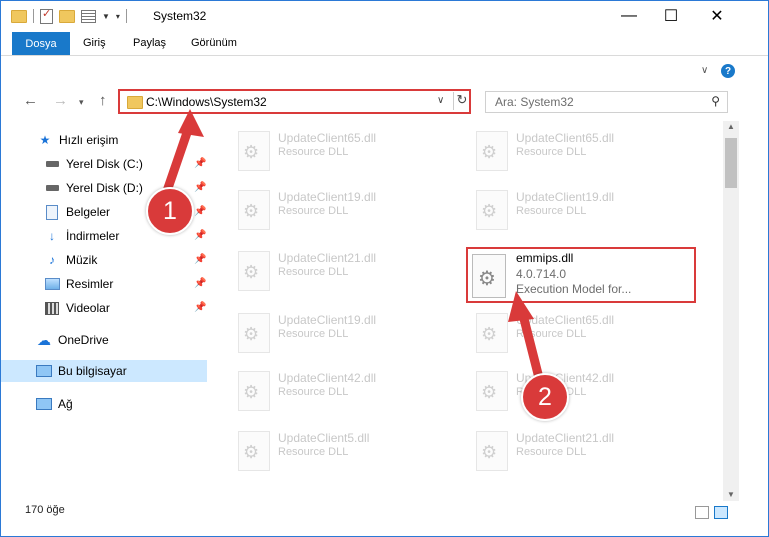  Describe the element at coordinates (327, 258) in the screenshot. I see `file-name: UpdateClient21.dll` at that location.